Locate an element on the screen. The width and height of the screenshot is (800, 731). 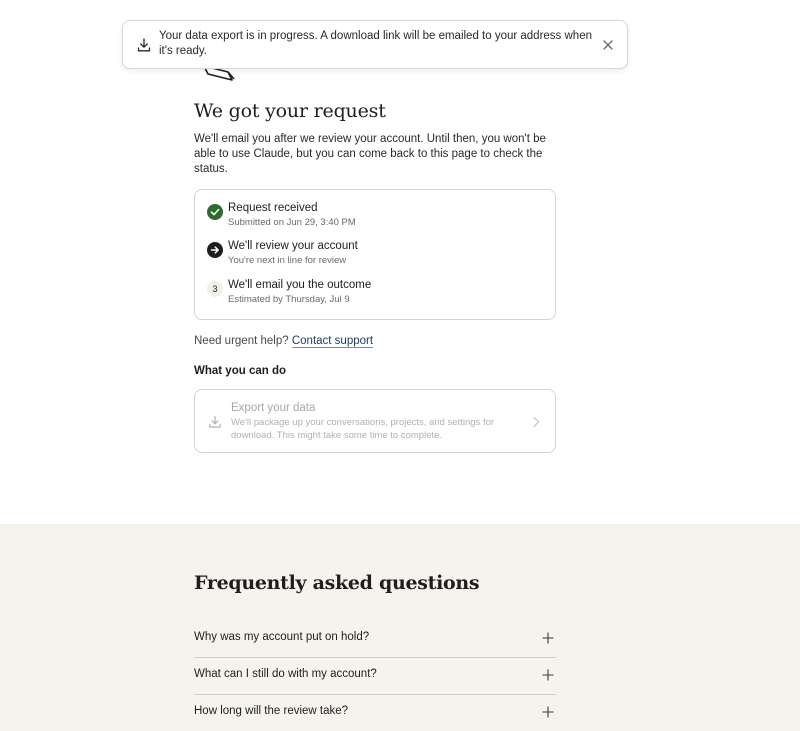
faq-item: Why was my account put on hold? is located at coordinates (375, 639).